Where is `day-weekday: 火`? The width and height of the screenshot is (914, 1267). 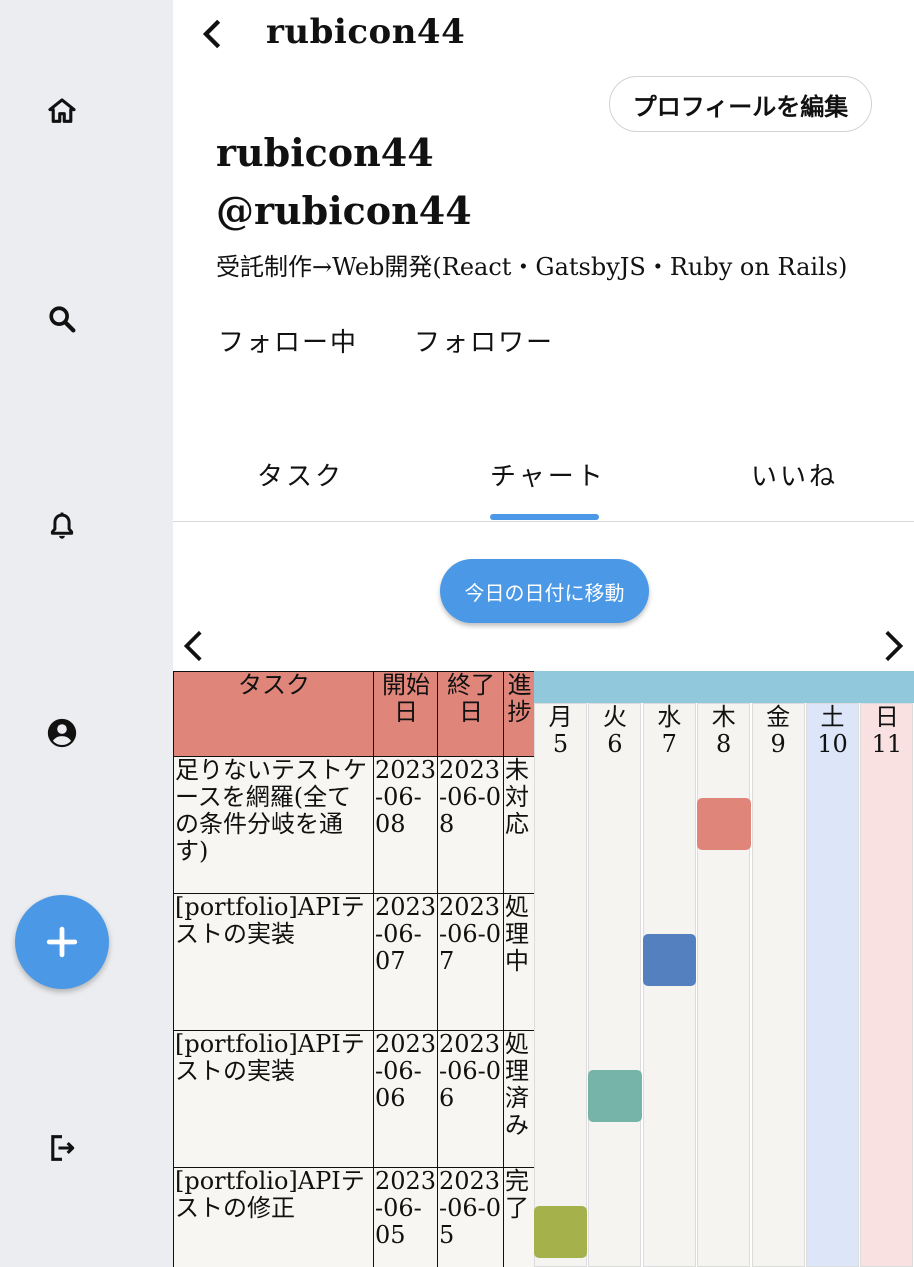 day-weekday: 火 is located at coordinates (614, 717).